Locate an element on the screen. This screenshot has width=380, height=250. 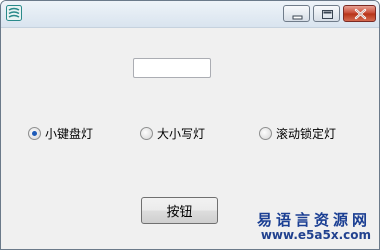
radio-label: 小键盘灯 is located at coordinates (69, 133).